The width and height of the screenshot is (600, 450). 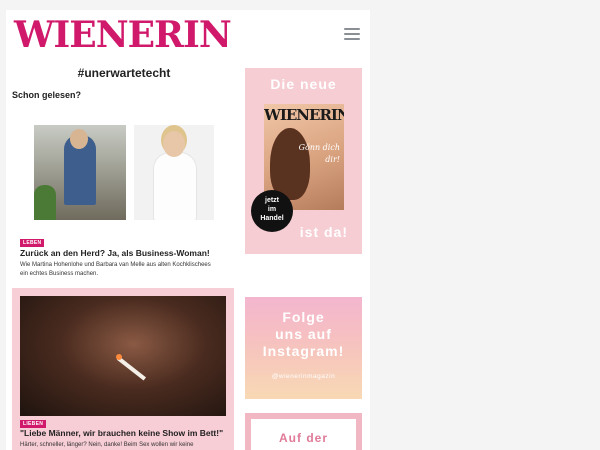 What do you see at coordinates (319, 147) in the screenshot?
I see `cover-slogan-line: Gönn dich` at bounding box center [319, 147].